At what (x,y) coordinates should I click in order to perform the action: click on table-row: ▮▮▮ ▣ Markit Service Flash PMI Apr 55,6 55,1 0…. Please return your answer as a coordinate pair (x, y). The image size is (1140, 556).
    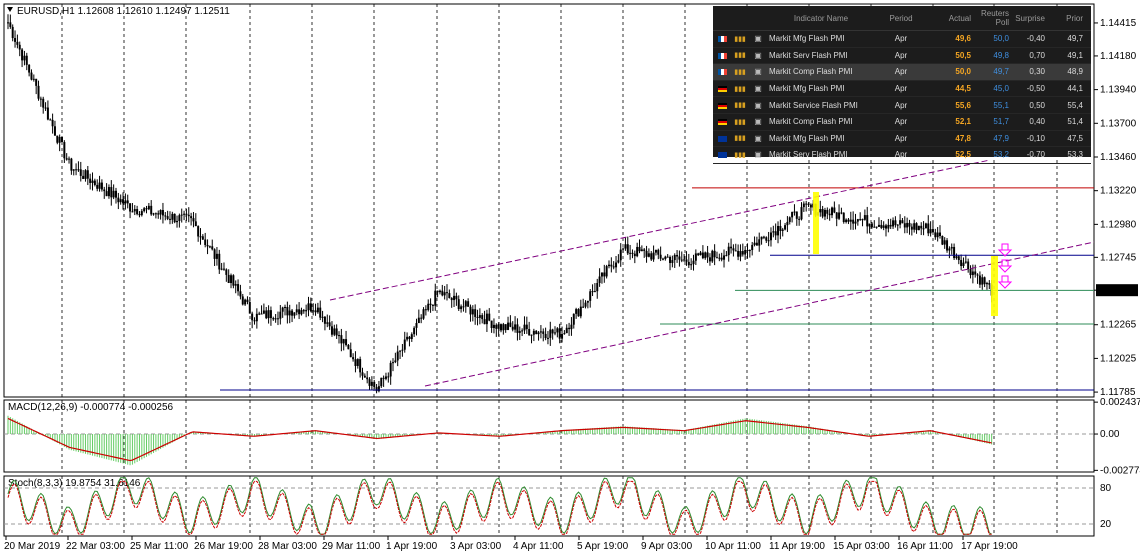
    Looking at the image, I should click on (902, 105).